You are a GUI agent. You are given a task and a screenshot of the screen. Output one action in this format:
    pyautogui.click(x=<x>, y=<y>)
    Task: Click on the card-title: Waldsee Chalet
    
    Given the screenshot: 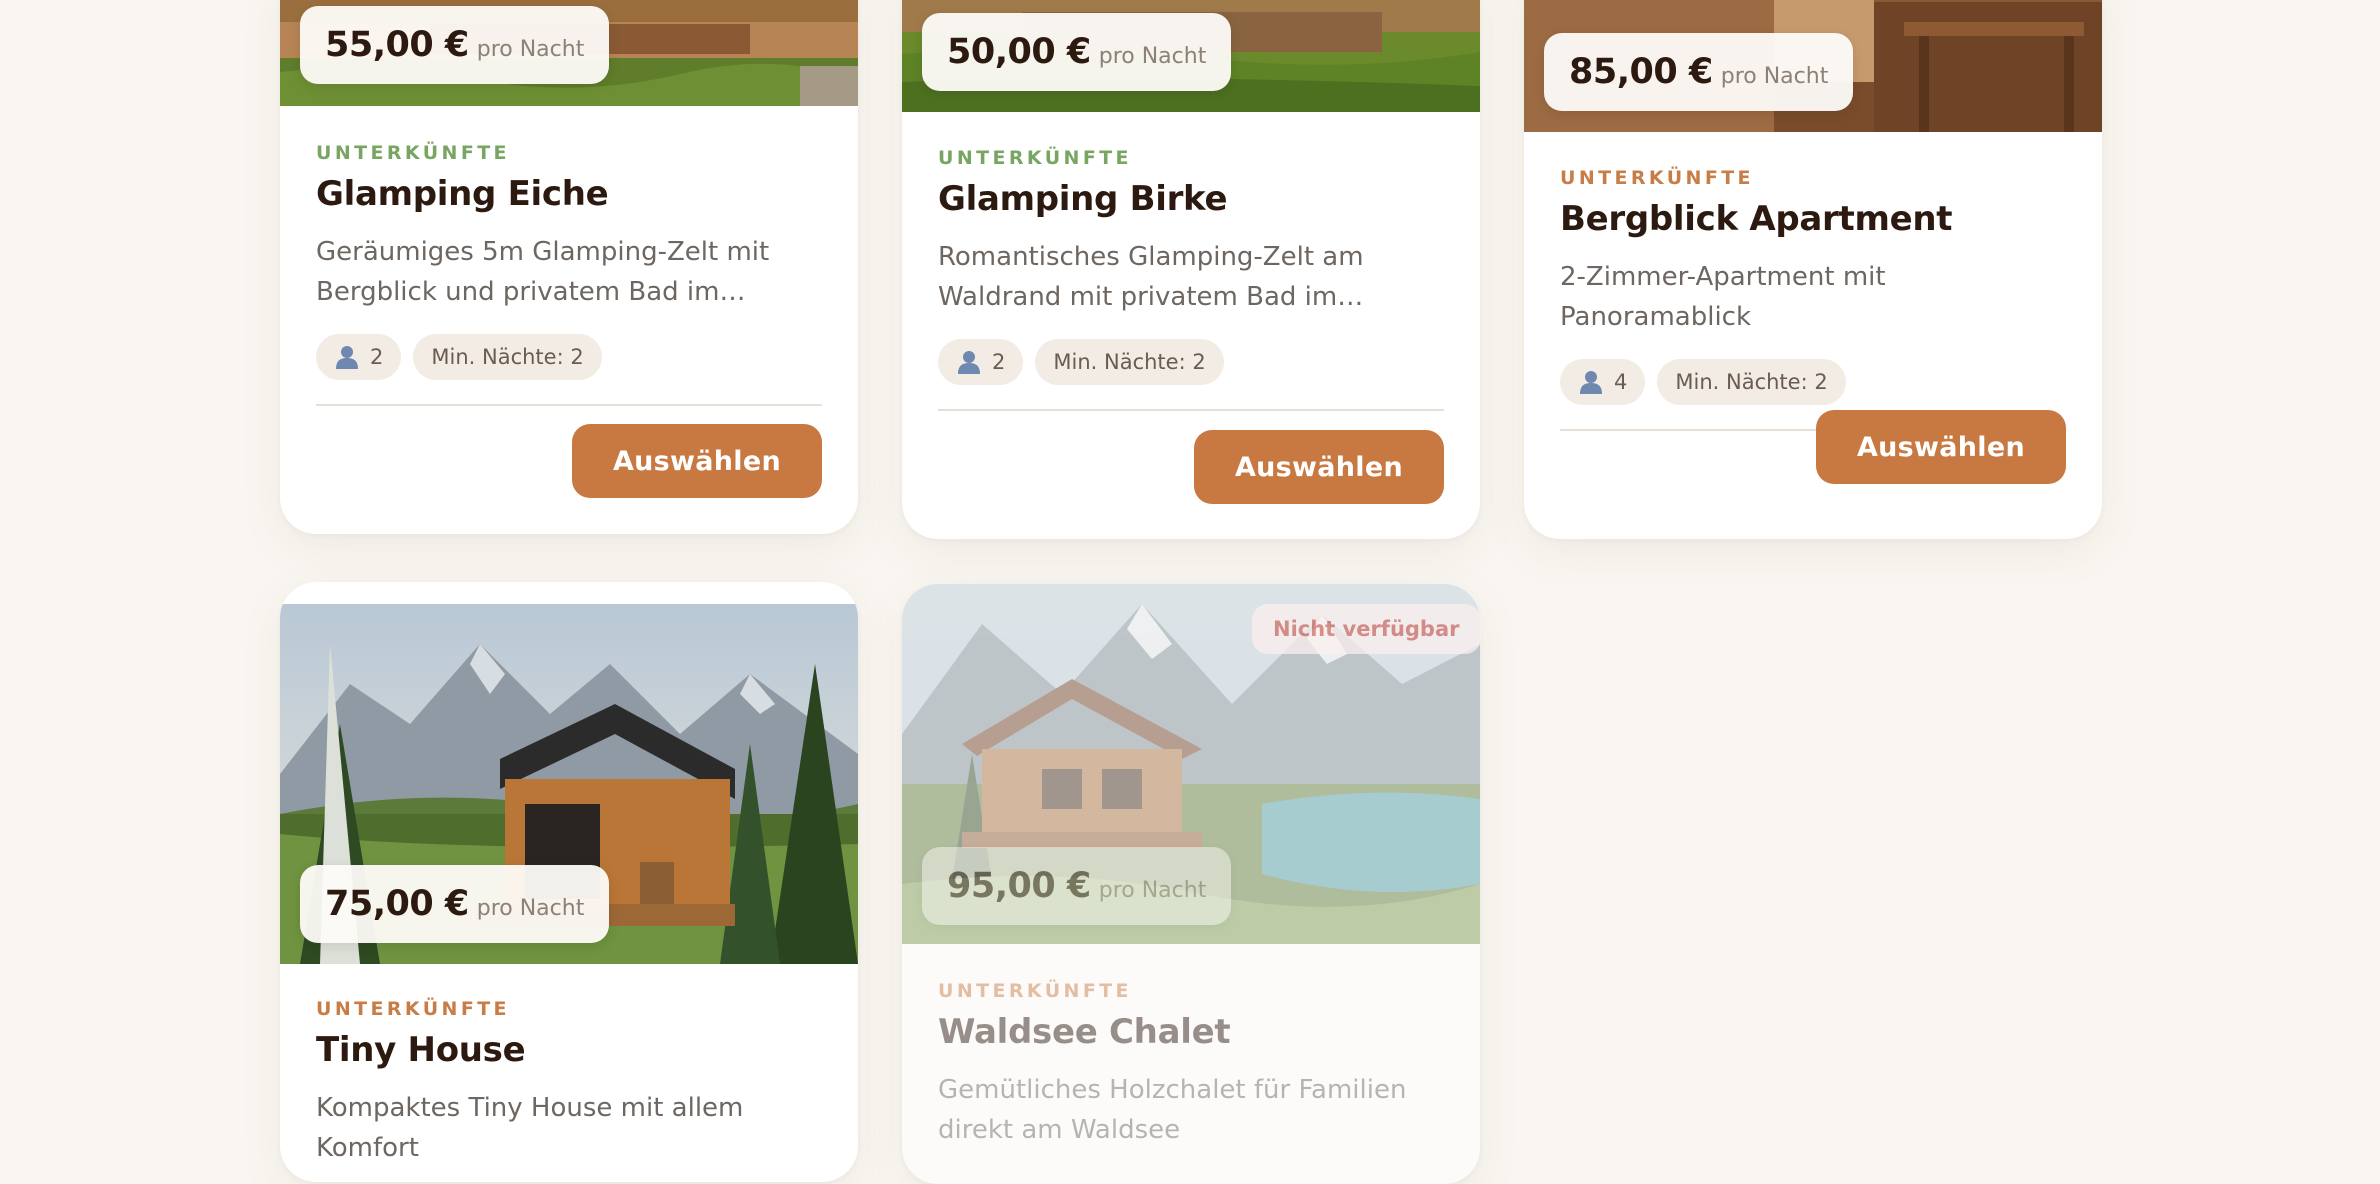 What is the action you would take?
    pyautogui.click(x=1084, y=1032)
    